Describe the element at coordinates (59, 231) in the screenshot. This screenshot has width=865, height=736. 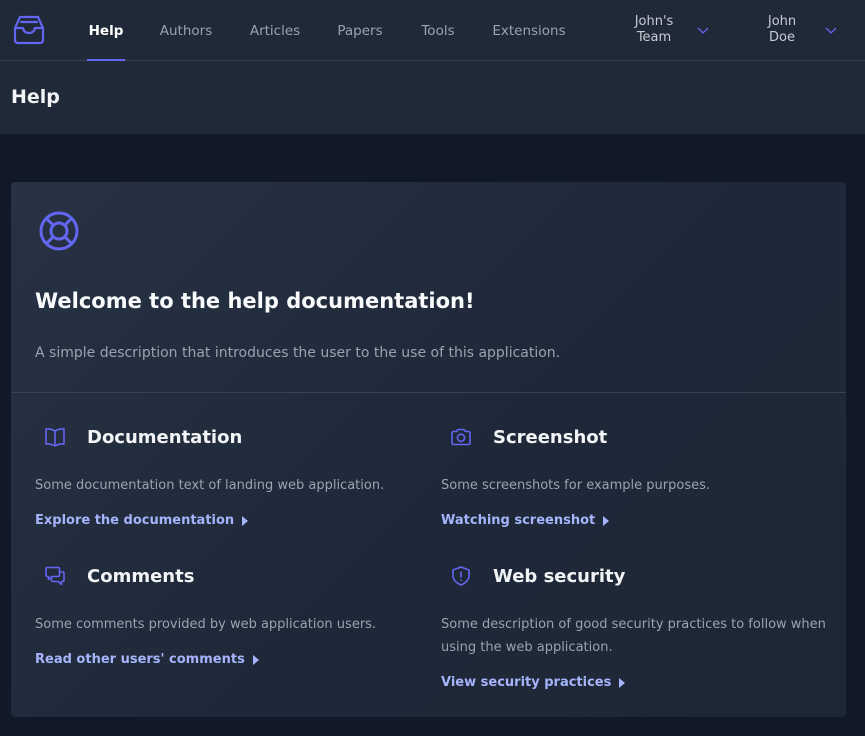
I see `lifebuoy-icon` at that location.